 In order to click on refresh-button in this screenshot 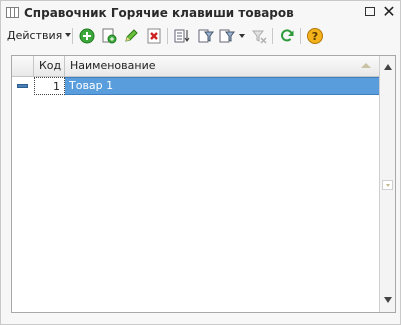, I will do `click(287, 36)`.